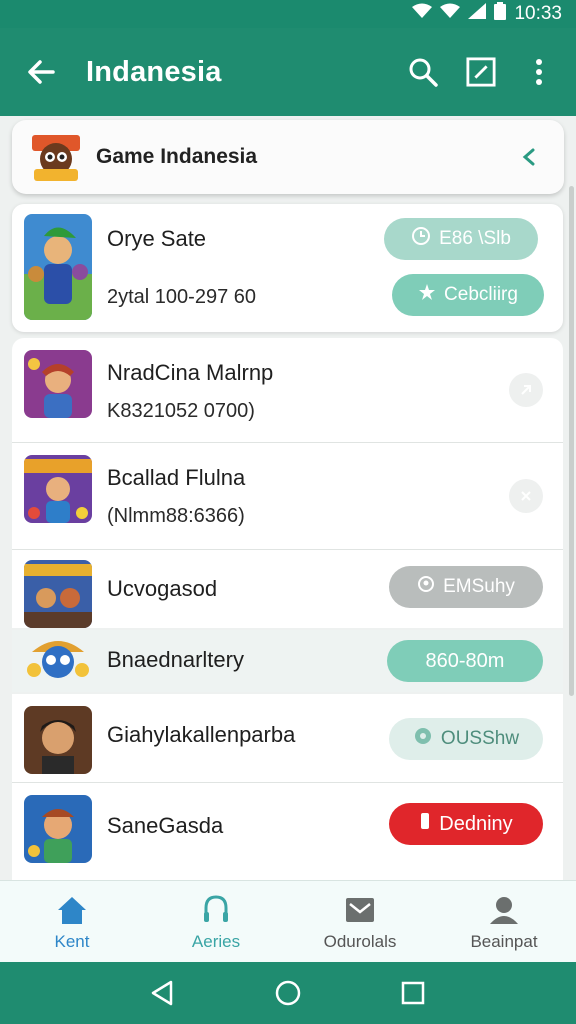  What do you see at coordinates (425, 824) in the screenshot?
I see `alert-icon` at bounding box center [425, 824].